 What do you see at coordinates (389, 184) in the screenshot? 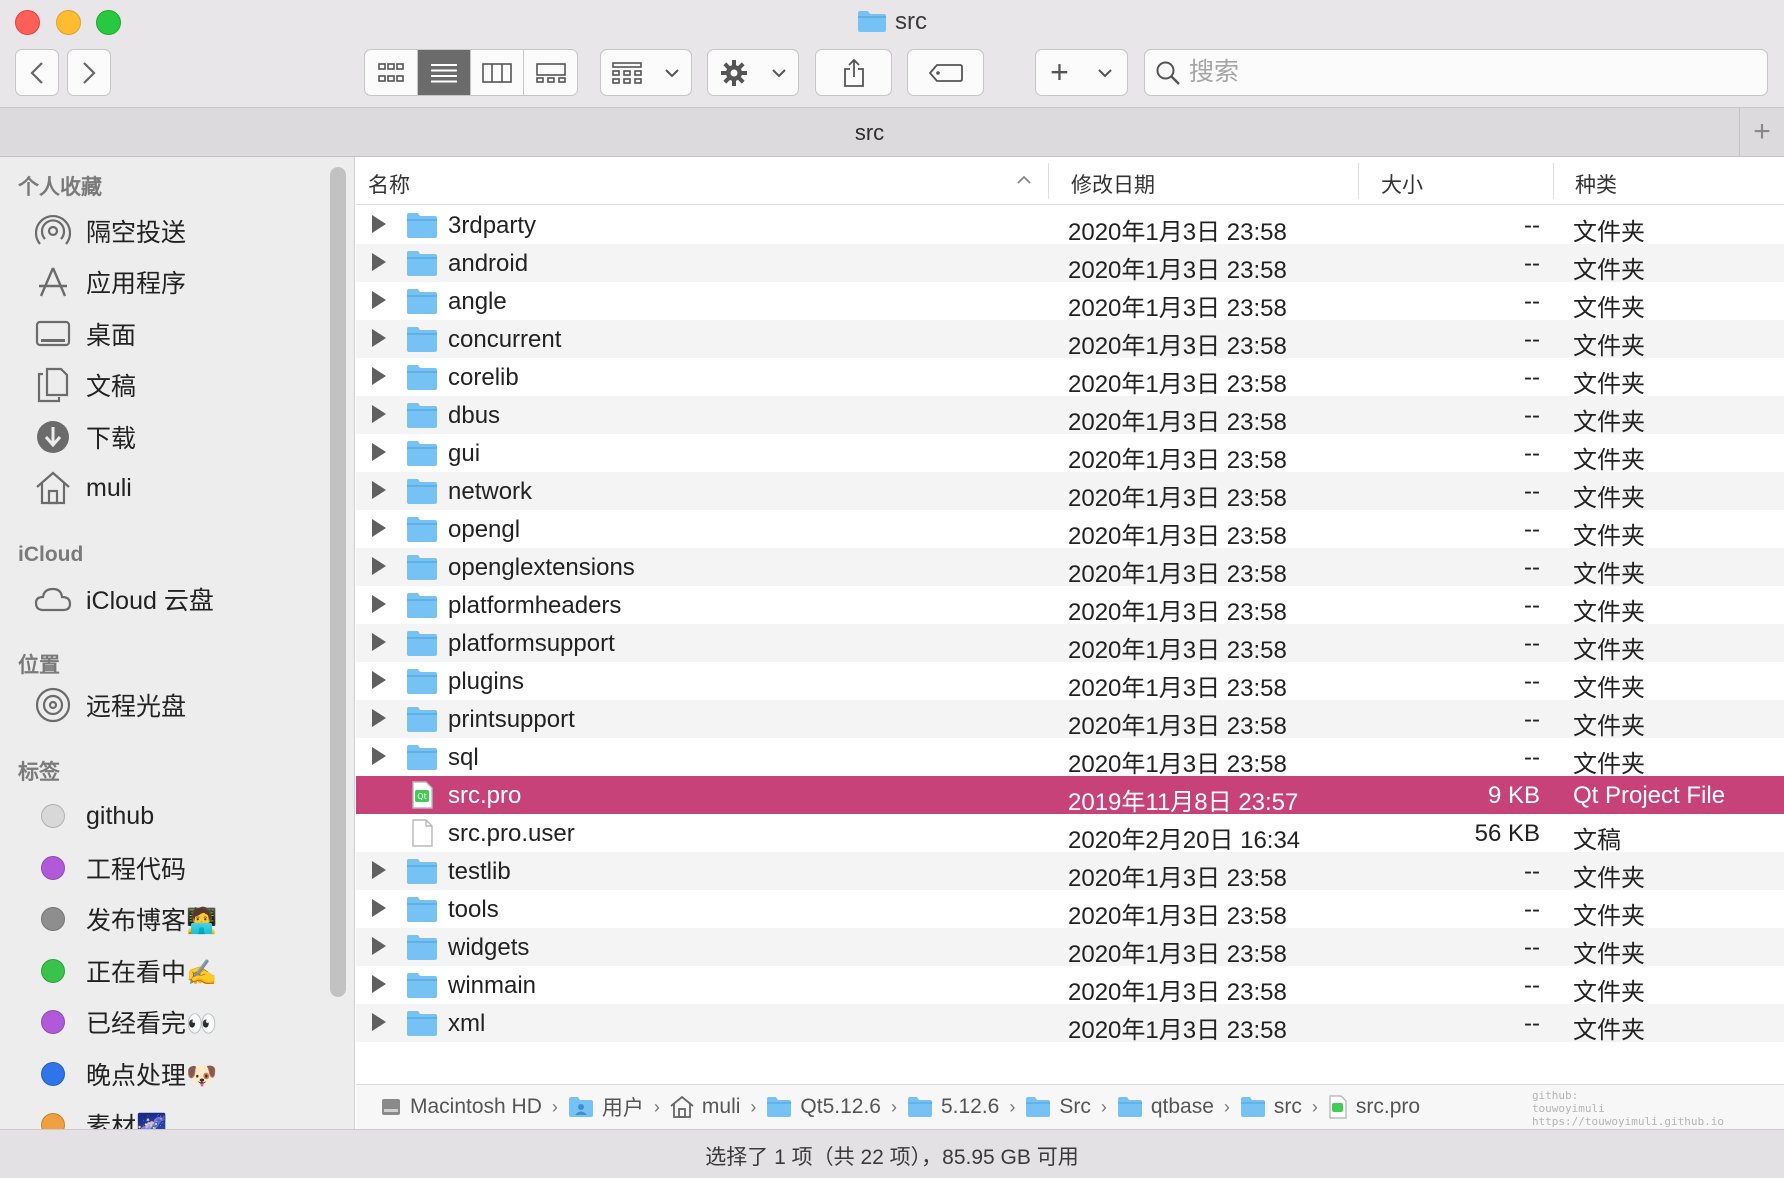
I see `column-header-name: 名称` at bounding box center [389, 184].